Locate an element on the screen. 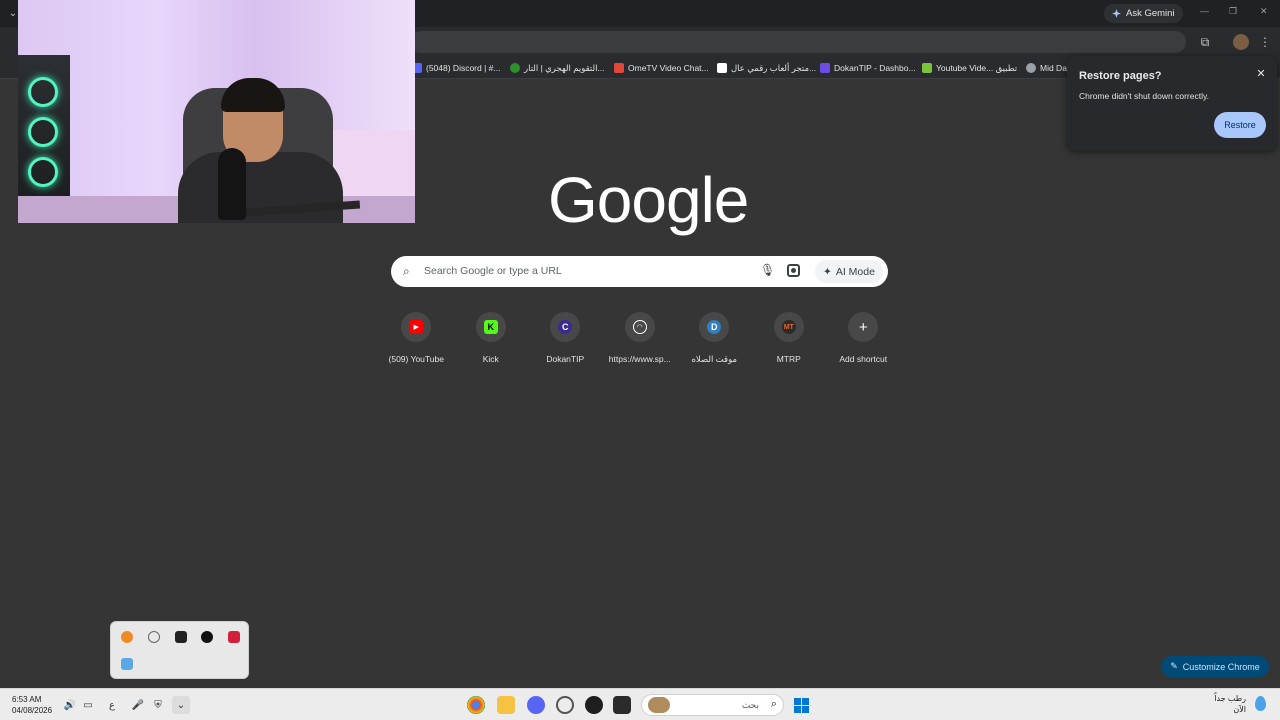 The height and width of the screenshot is (720, 1280). tray-app-blue-icon is located at coordinates (127, 664).